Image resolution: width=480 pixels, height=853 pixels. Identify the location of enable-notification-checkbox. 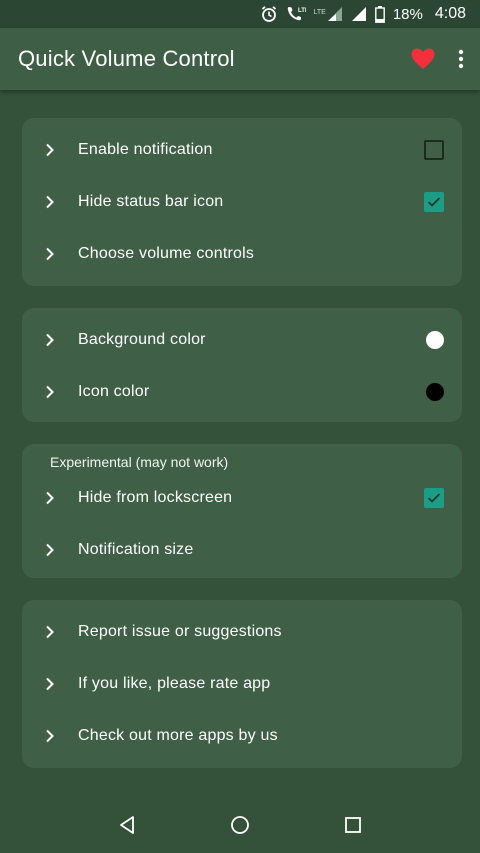
(434, 150).